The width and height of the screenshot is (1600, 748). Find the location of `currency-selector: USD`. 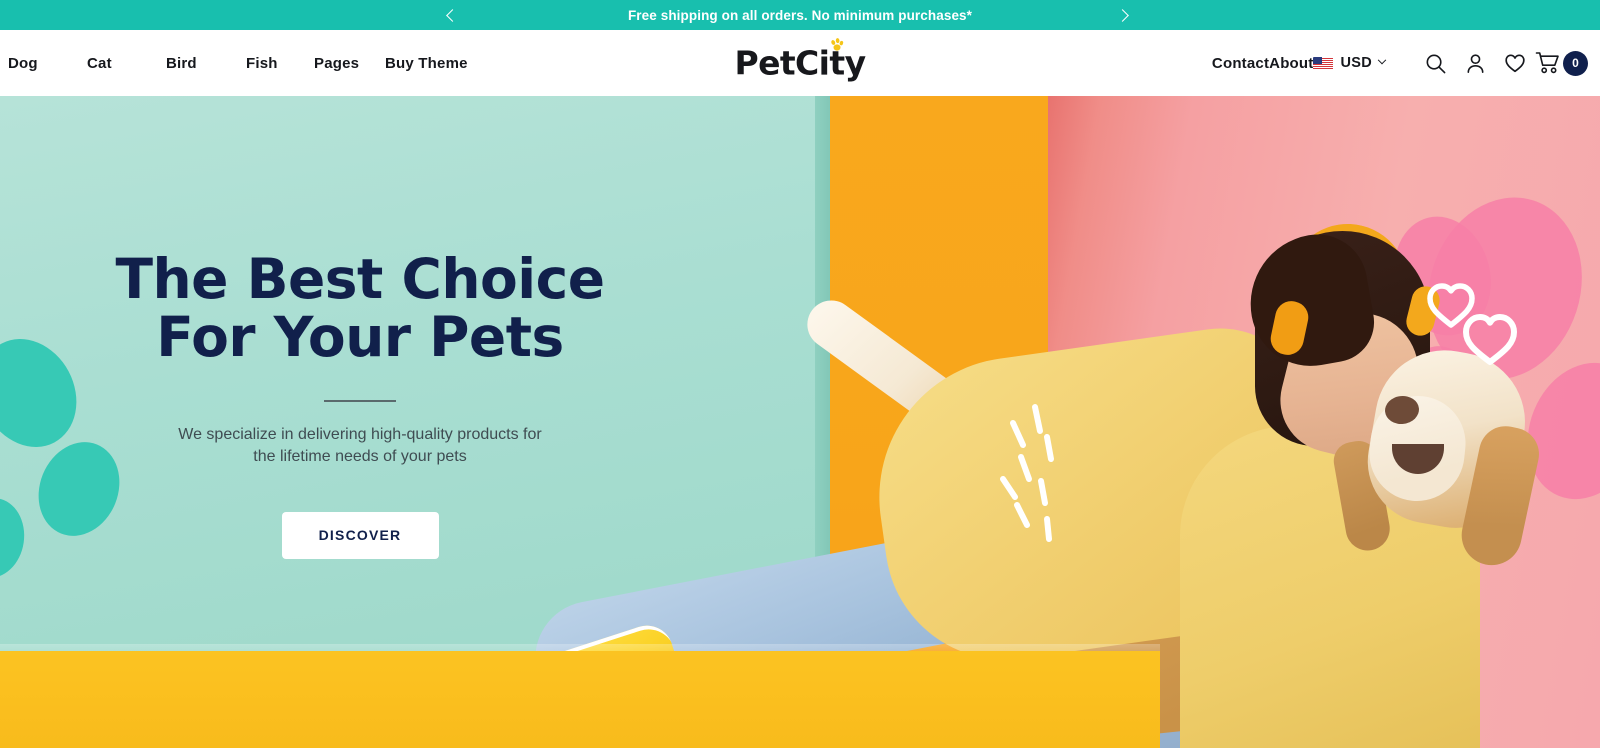

currency-selector: USD is located at coordinates (1350, 63).